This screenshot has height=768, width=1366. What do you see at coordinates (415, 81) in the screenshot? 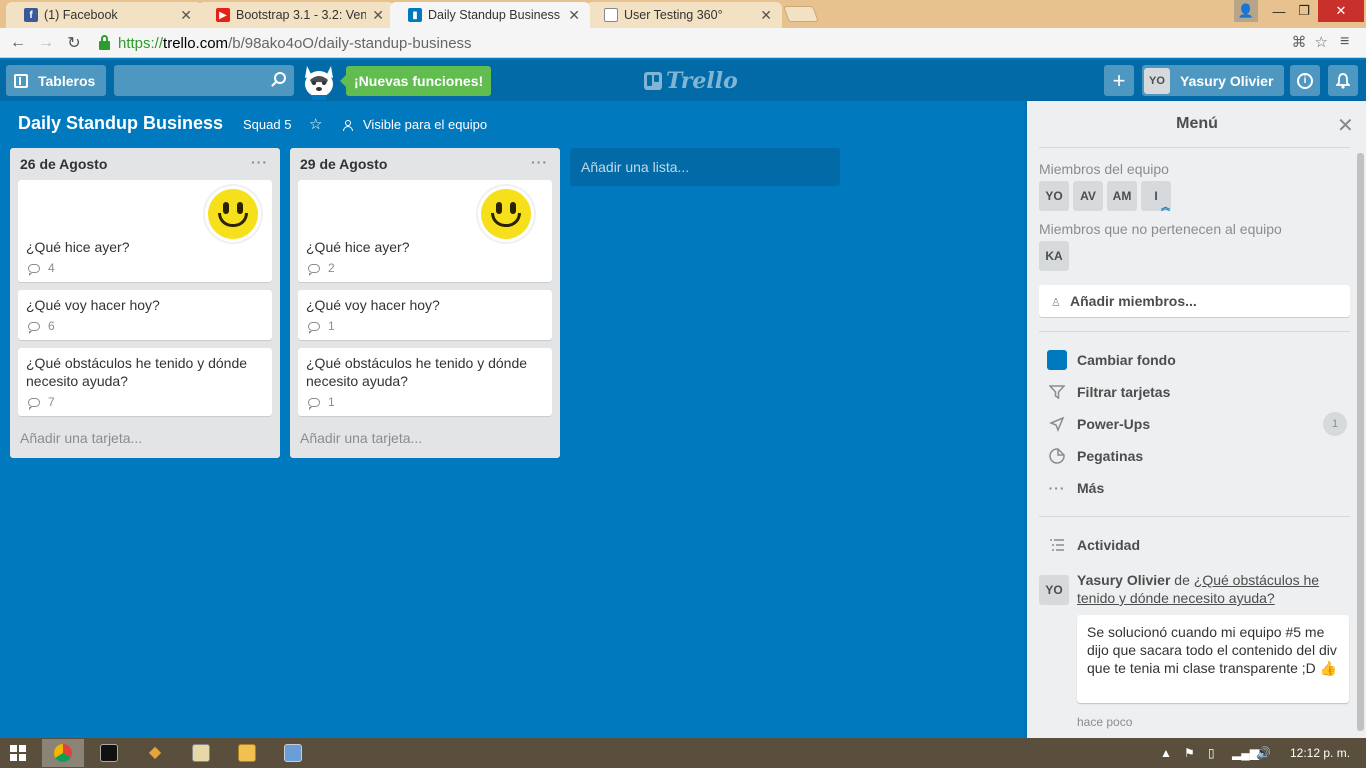
I see `new-features-button: ¡Nuevas funciones!` at bounding box center [415, 81].